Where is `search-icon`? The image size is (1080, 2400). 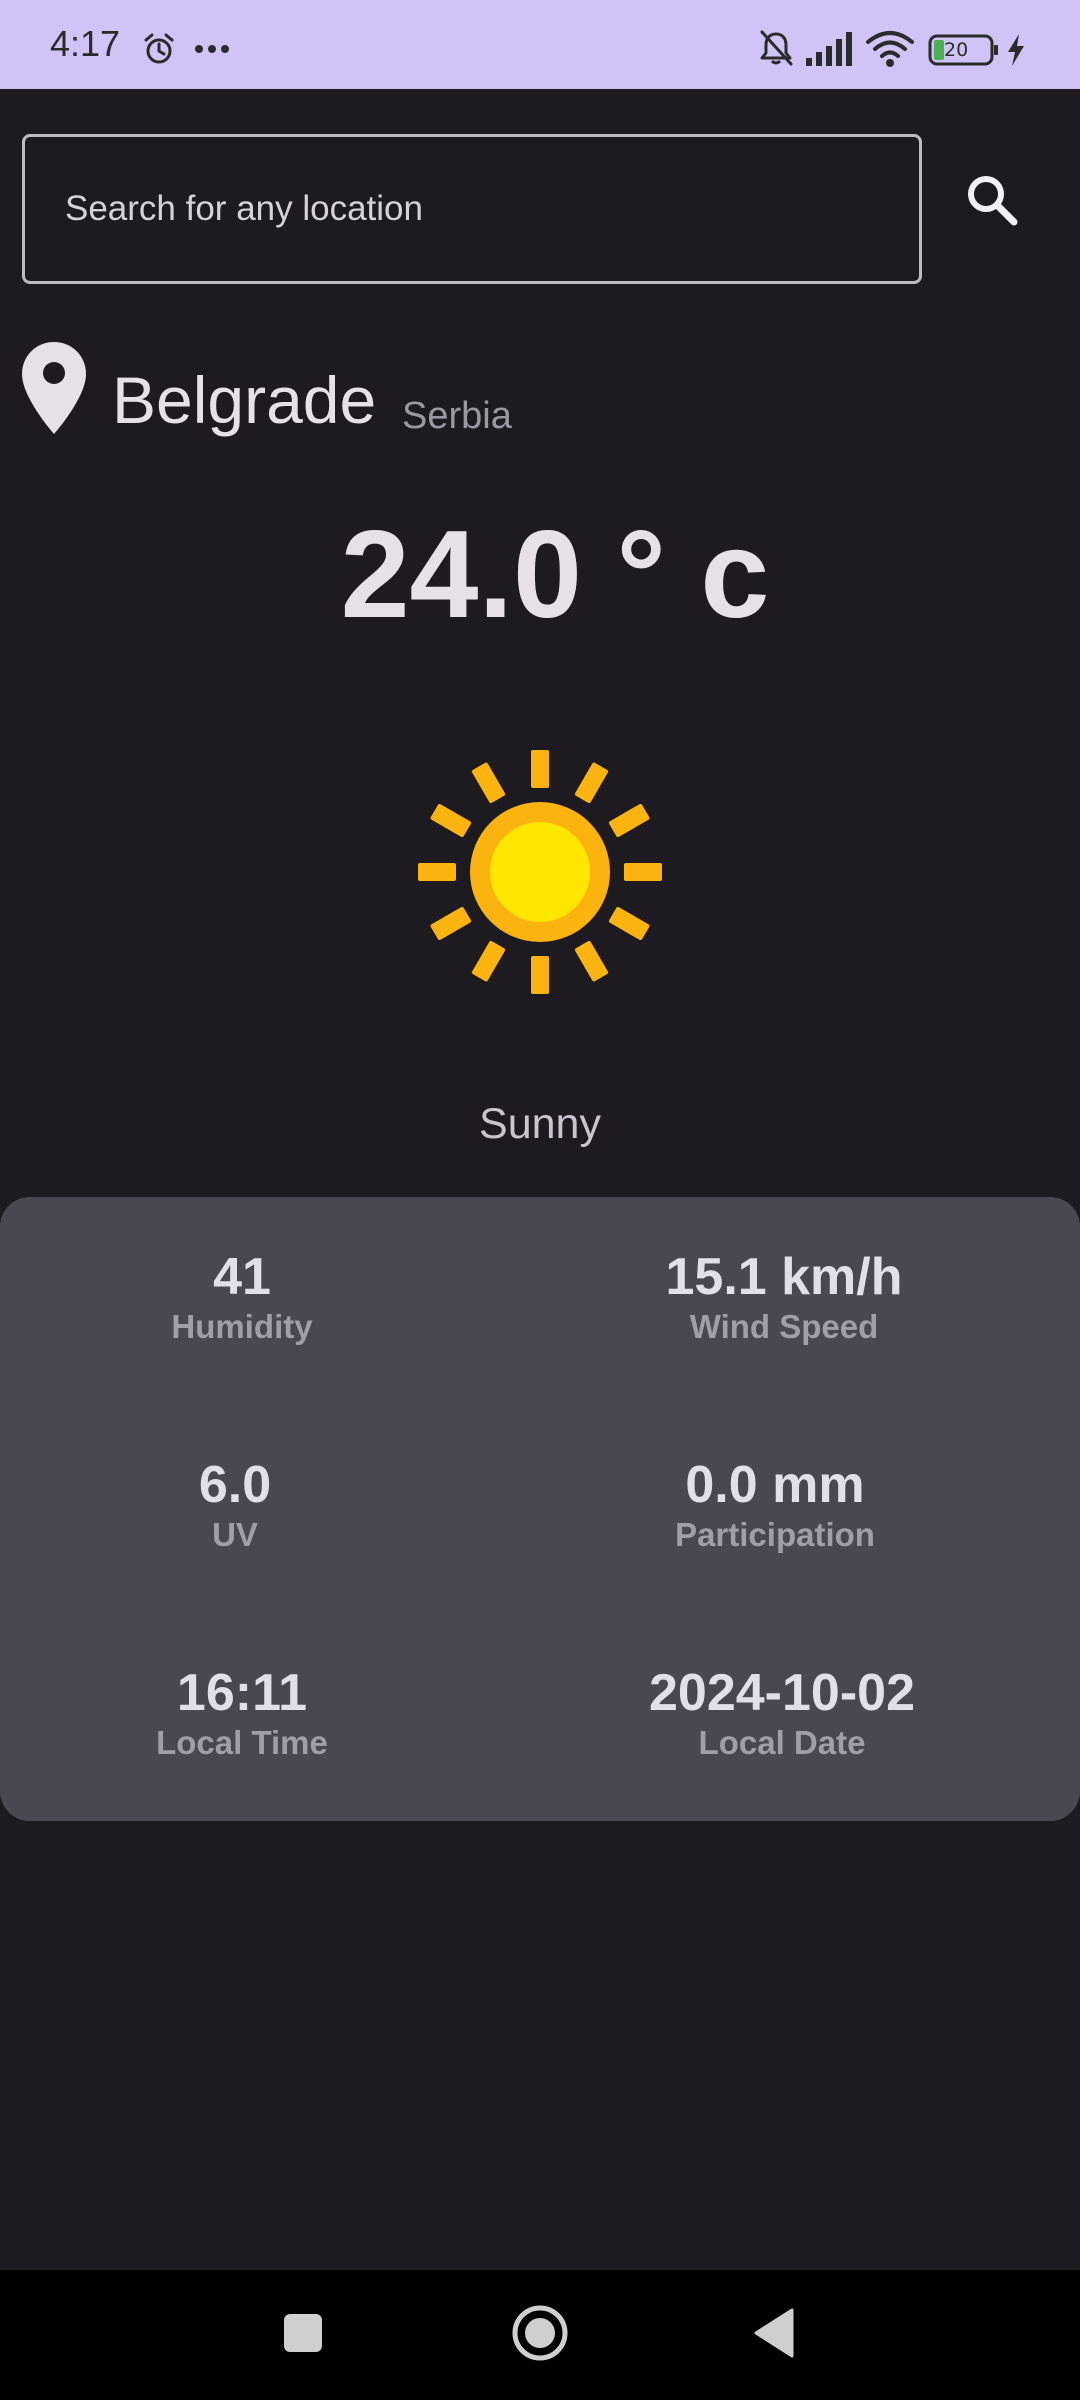
search-icon is located at coordinates (993, 201).